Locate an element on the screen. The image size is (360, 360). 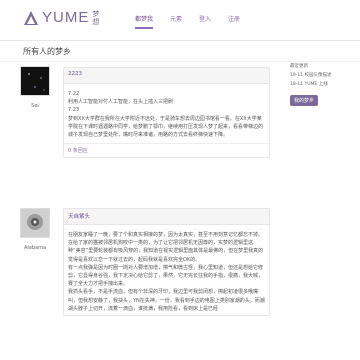
card-line: 在朋友家睡了一晚，要了个和真实相接的梦，因为太真实，甚至不用刻意记忆都忘不掉。 is located at coordinates (166, 235).